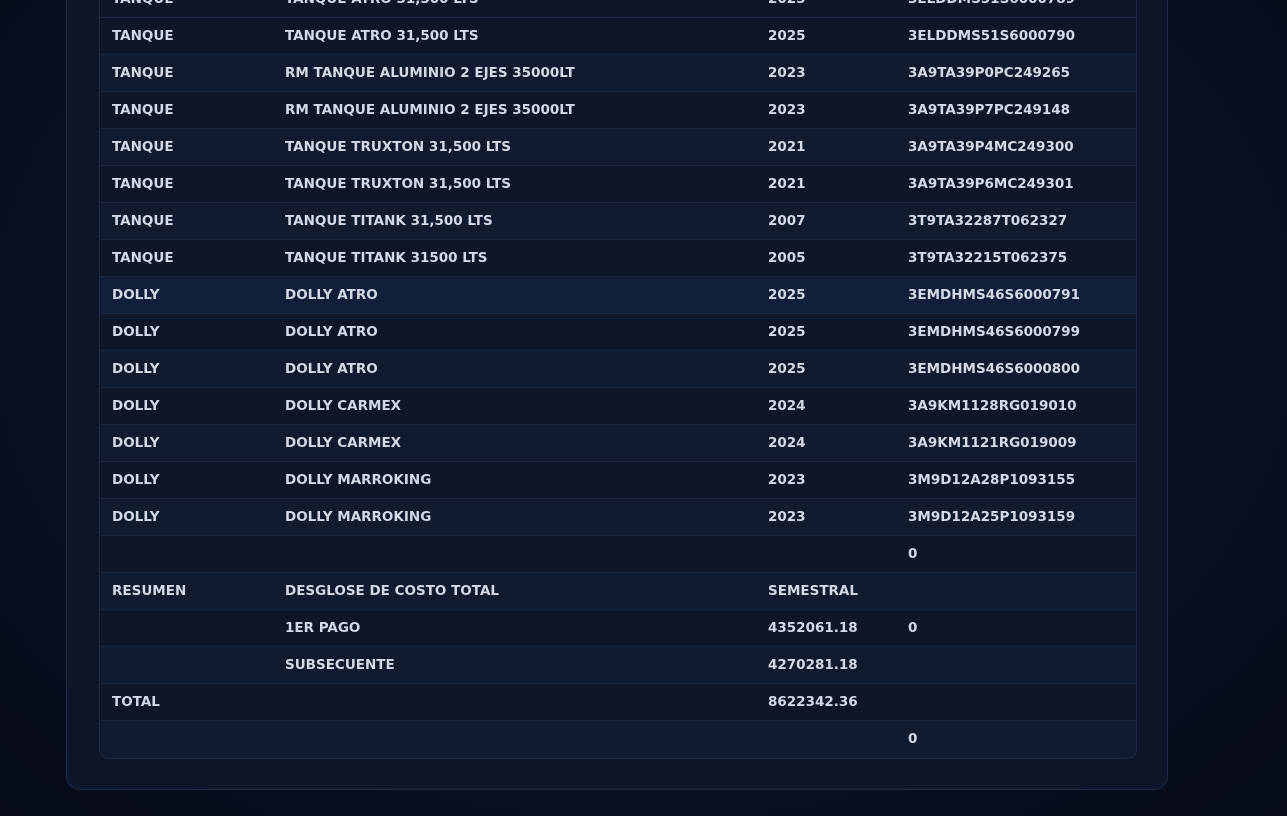  Describe the element at coordinates (994, 369) in the screenshot. I see `serial-cell: 3EMDHMS46S6000800` at that location.